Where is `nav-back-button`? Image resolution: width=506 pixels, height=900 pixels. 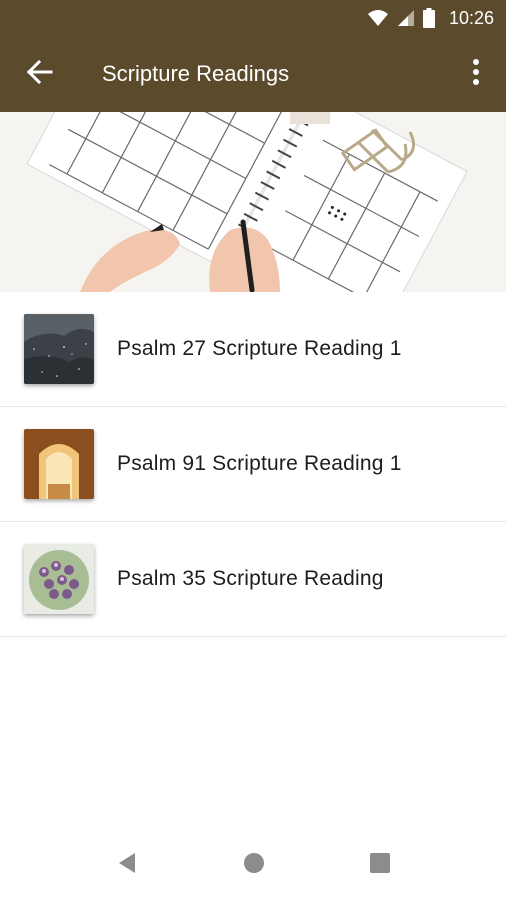 nav-back-button is located at coordinates (127, 865).